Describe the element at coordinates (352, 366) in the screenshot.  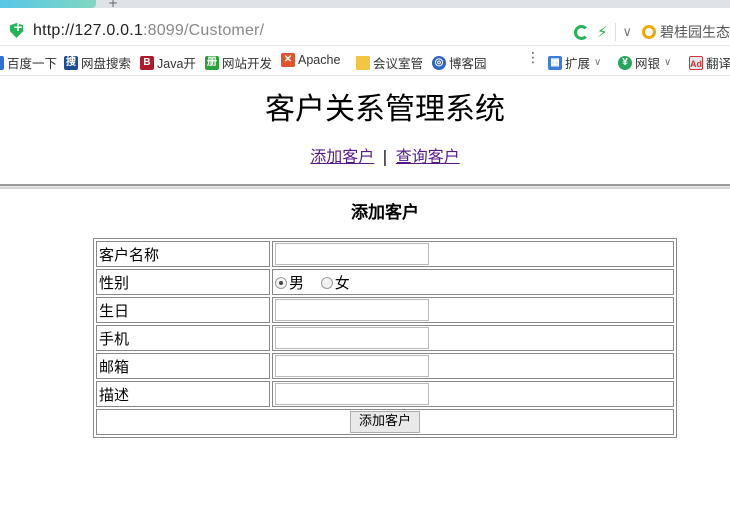
I see `email-input` at that location.